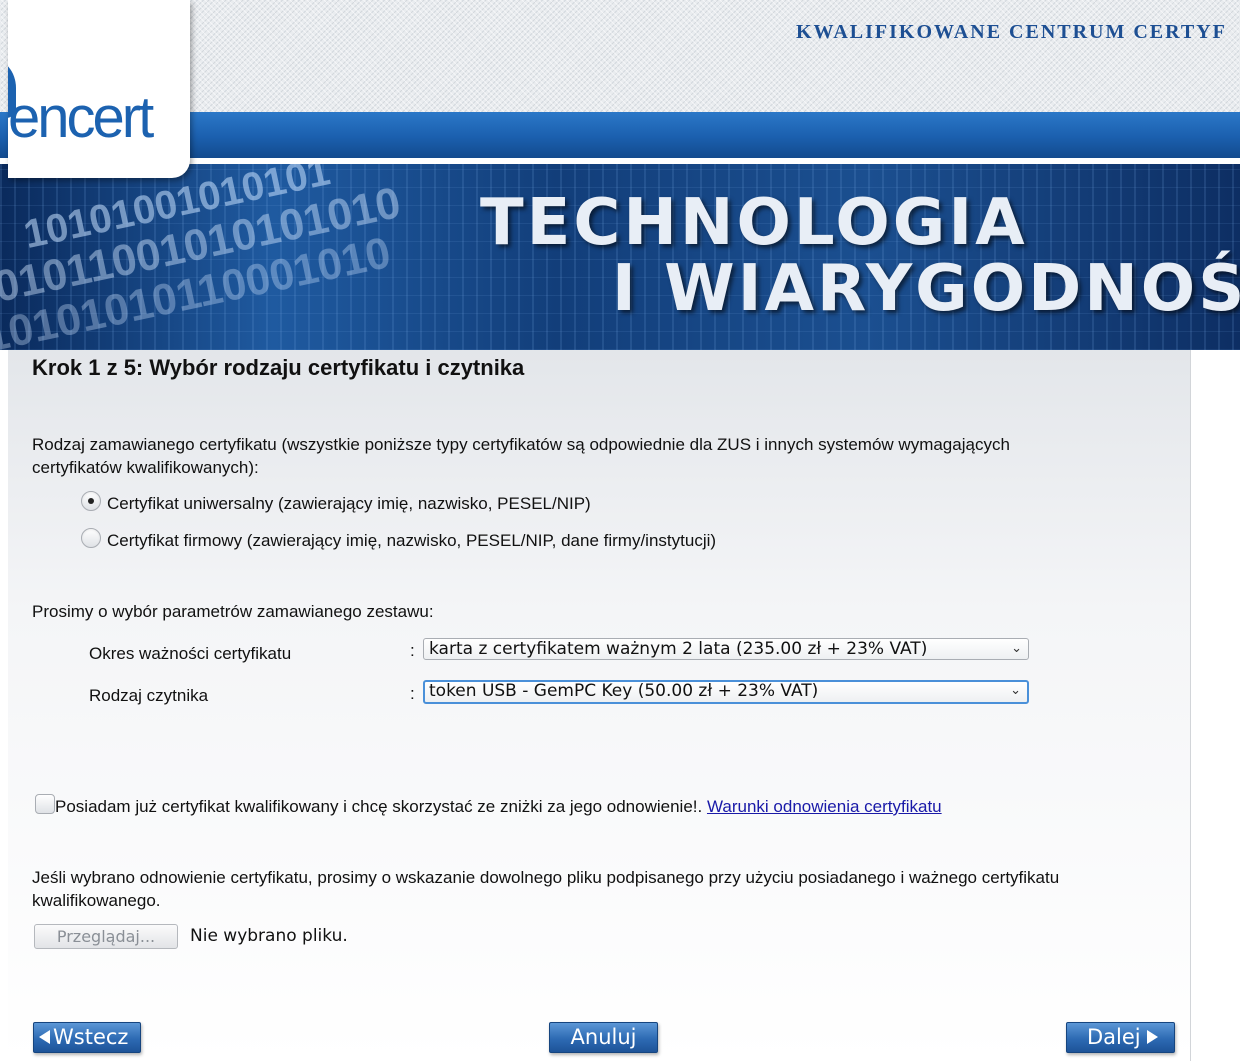 The image size is (1240, 1061). I want to click on no-file-selected-text: Nie wybrano pliku., so click(269, 936).